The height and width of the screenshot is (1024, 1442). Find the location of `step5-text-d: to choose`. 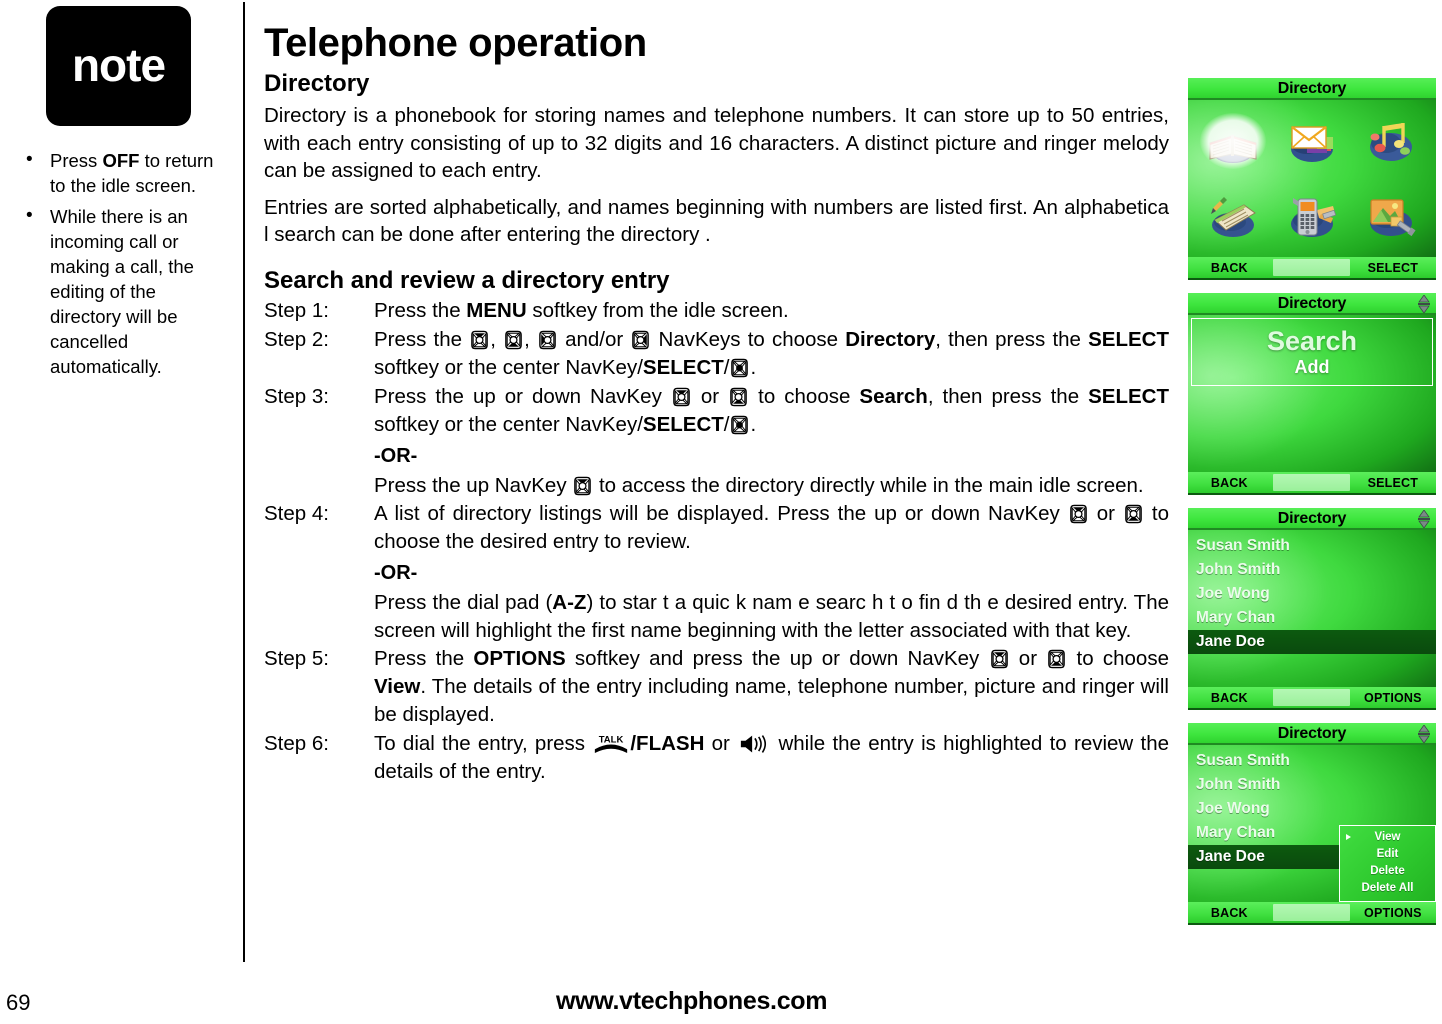

step5-text-d: to choose is located at coordinates (1118, 658).